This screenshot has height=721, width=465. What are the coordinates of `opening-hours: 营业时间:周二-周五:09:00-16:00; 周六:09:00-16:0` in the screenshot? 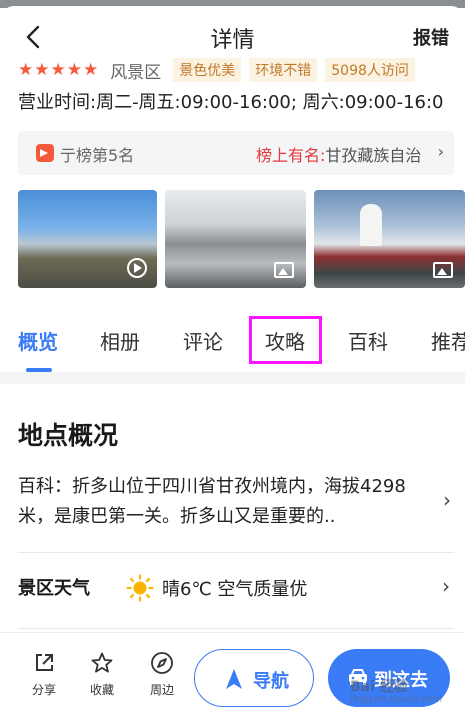 It's located at (231, 102).